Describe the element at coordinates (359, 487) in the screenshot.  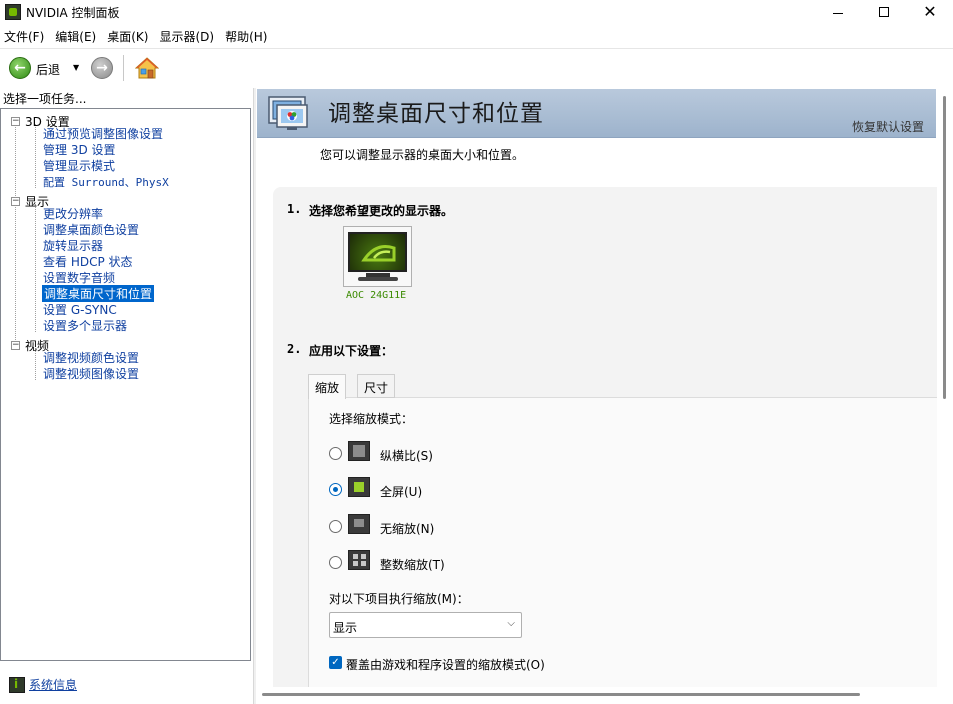
I see `fullscreen-icon` at that location.